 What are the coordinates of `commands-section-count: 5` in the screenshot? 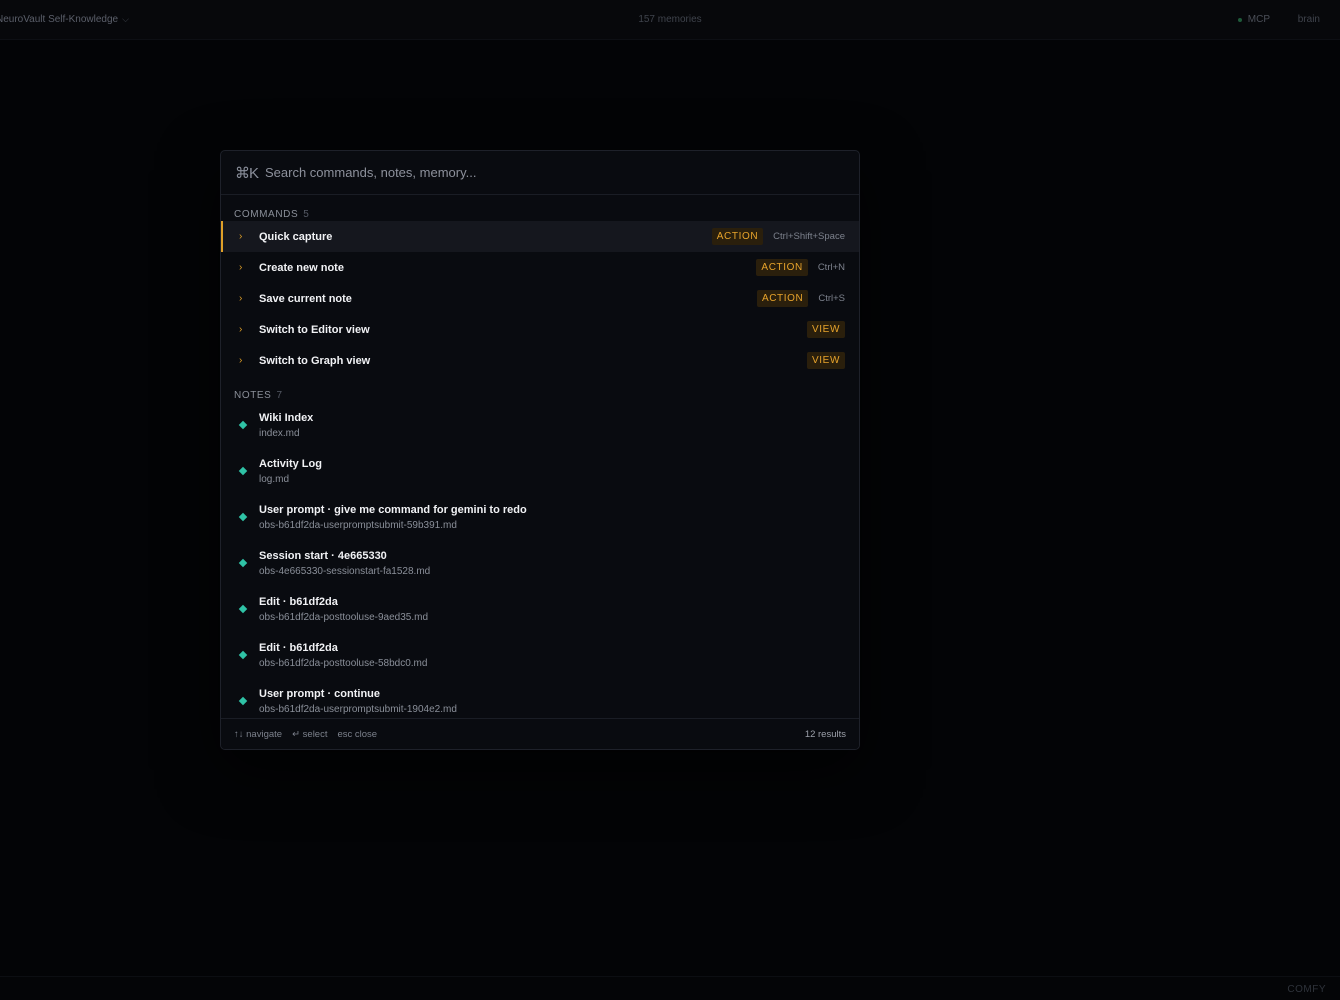 It's located at (306, 214).